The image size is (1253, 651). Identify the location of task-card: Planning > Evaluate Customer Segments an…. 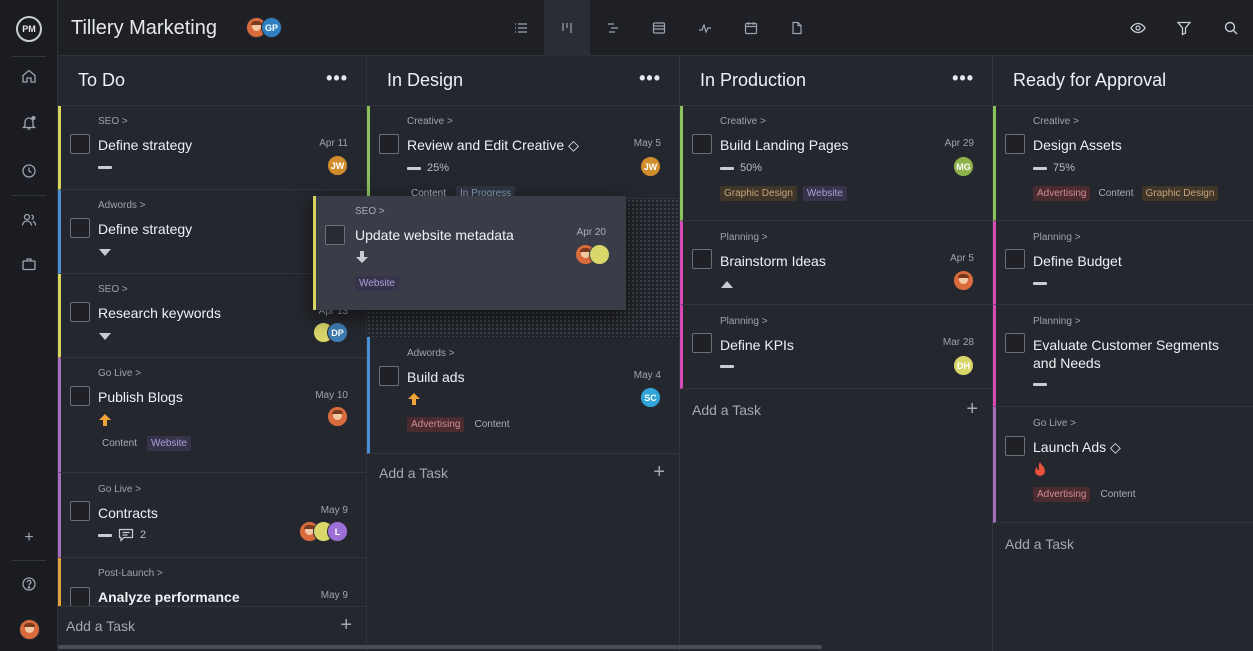
(1123, 356).